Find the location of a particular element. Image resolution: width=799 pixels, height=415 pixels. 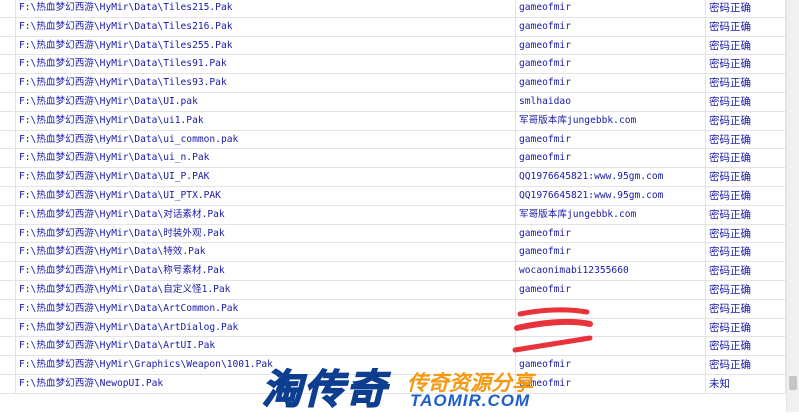

table-row: F:\热血梦幻西游\HyMir\Data\ArtCommon.Pak 密码正确 is located at coordinates (393, 309).